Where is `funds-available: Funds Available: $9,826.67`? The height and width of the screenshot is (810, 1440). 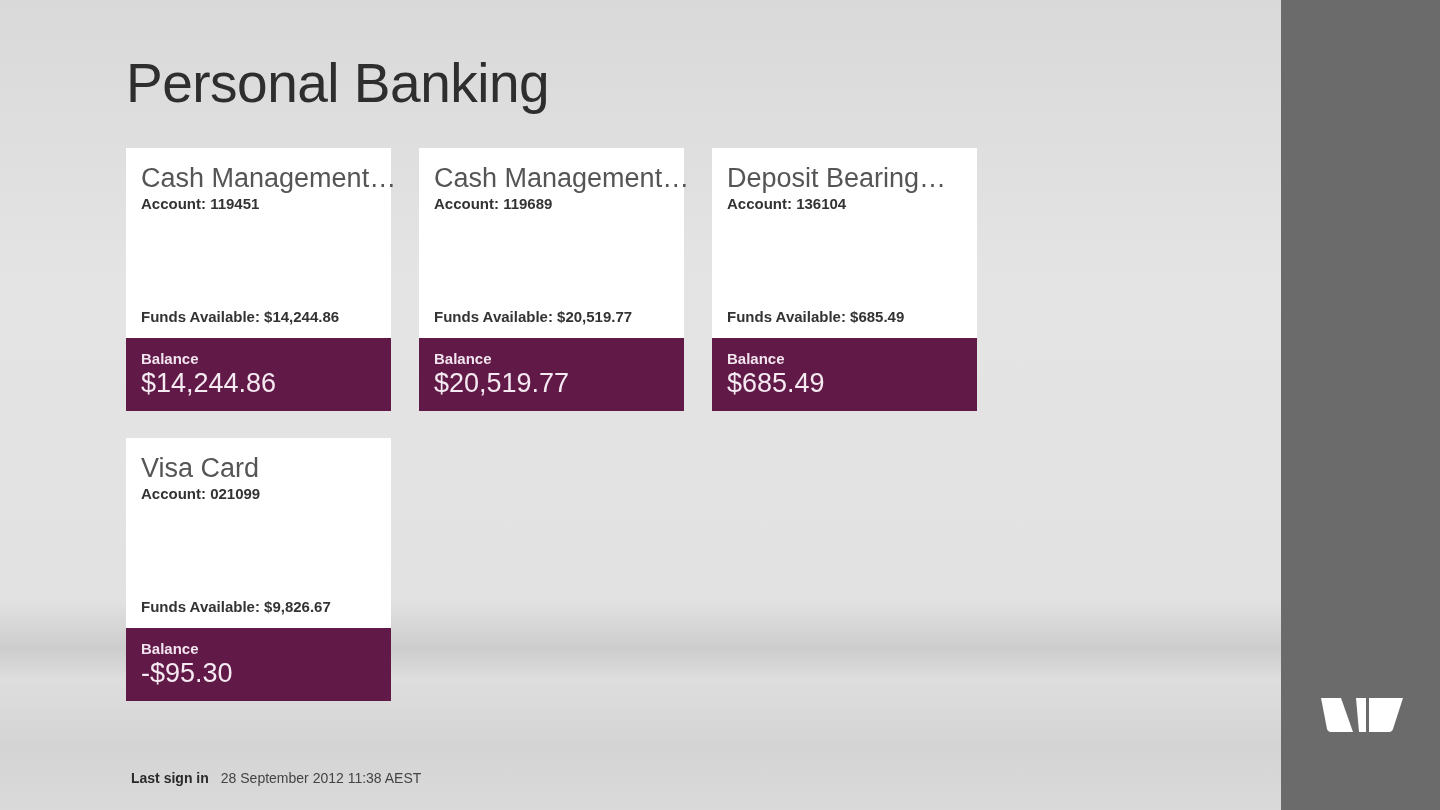
funds-available: Funds Available: $9,826.67 is located at coordinates (236, 607).